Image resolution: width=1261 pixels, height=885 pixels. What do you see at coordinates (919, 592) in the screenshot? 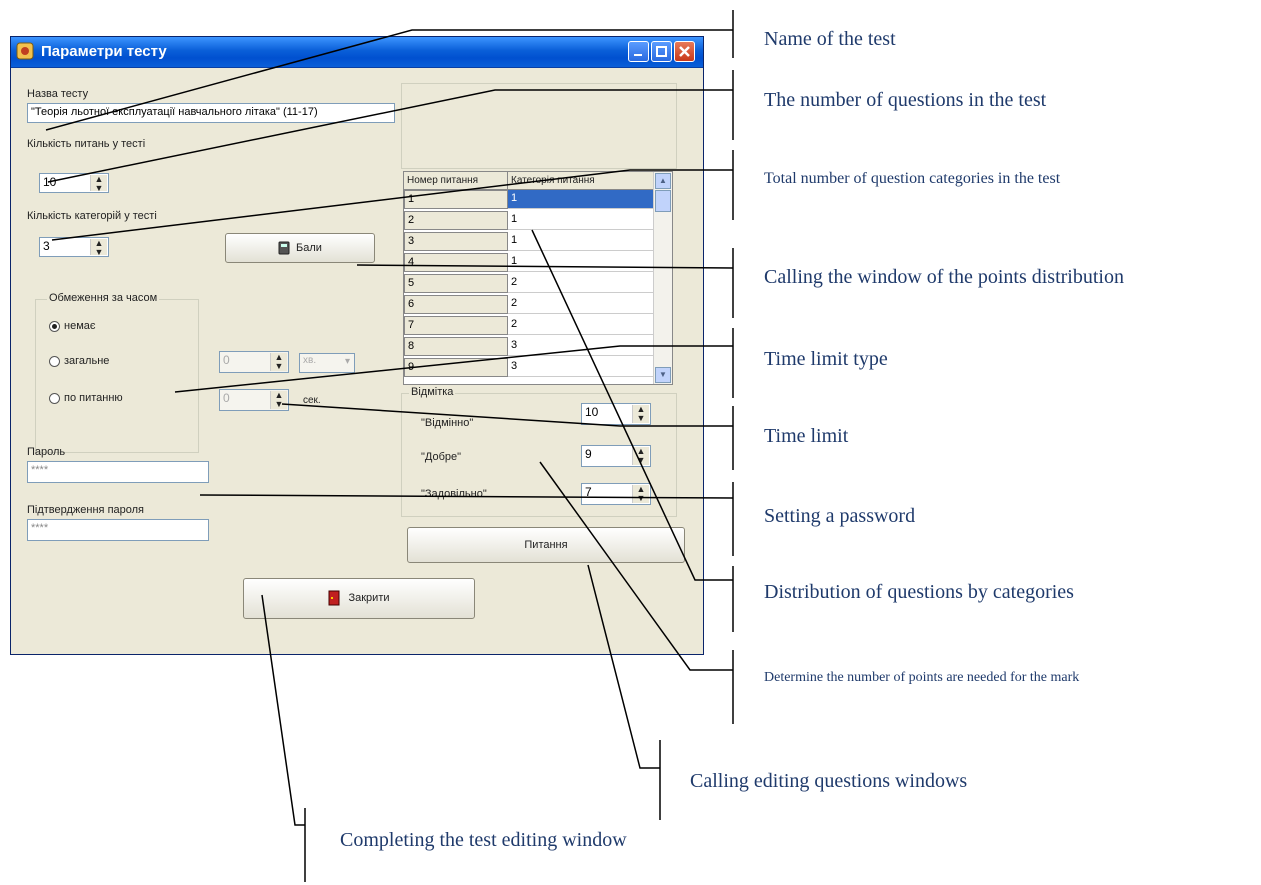
I see `annotation-distribution: Distribution of questions by categories` at bounding box center [919, 592].